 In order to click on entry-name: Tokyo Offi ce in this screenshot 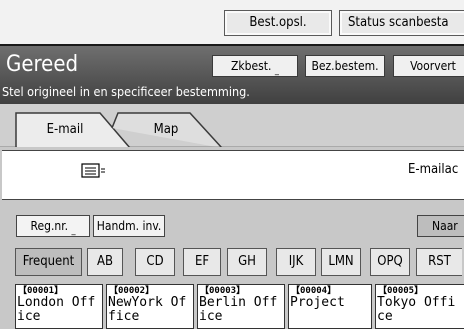, I will do `click(420, 309)`.